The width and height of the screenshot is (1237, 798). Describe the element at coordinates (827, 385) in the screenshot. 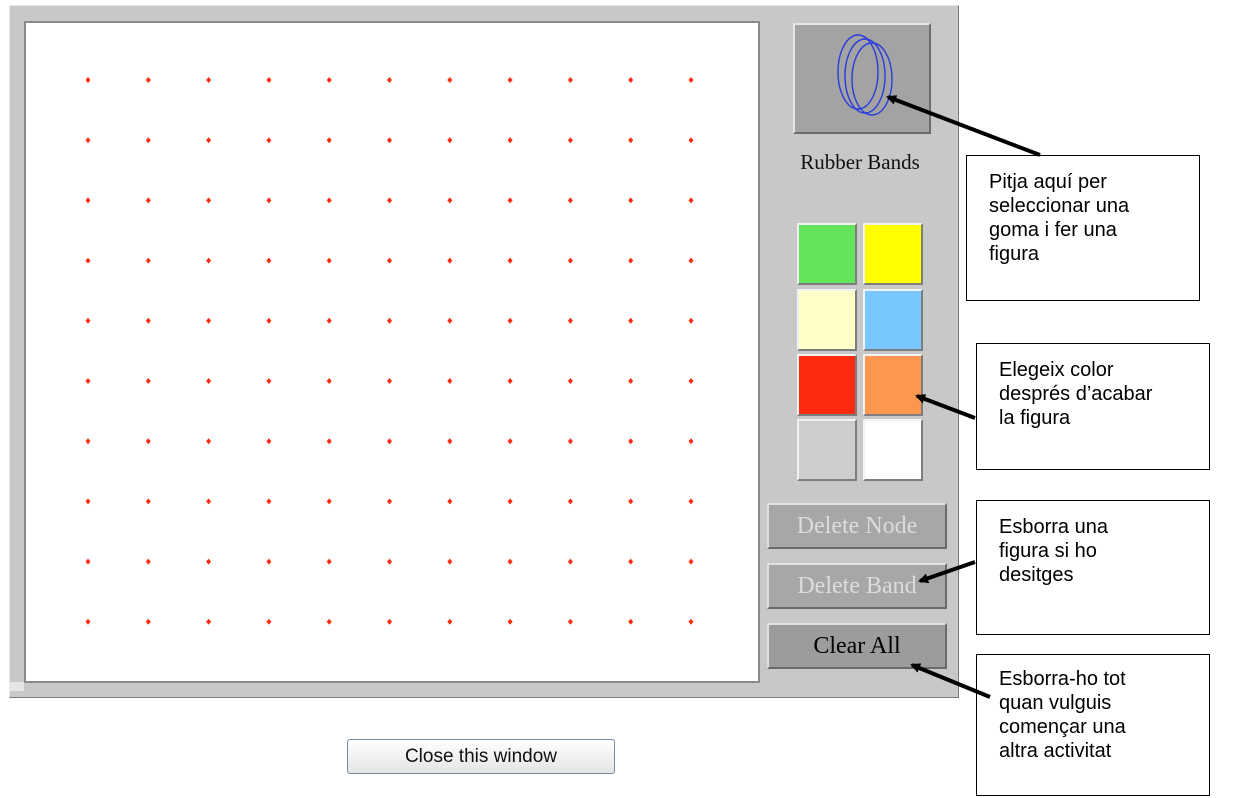

I see `color-swatch-red` at that location.